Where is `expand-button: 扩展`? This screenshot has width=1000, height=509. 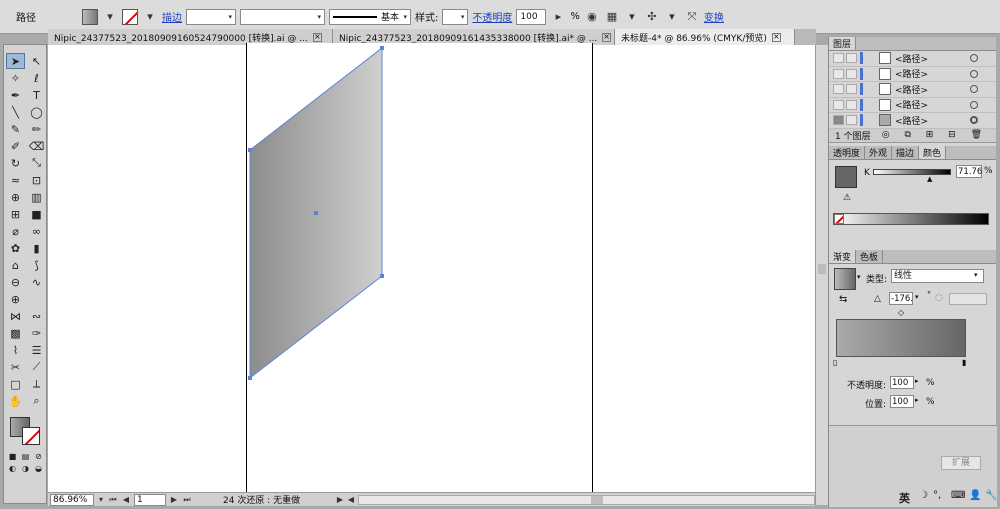
expand-button: 扩展 is located at coordinates (961, 463).